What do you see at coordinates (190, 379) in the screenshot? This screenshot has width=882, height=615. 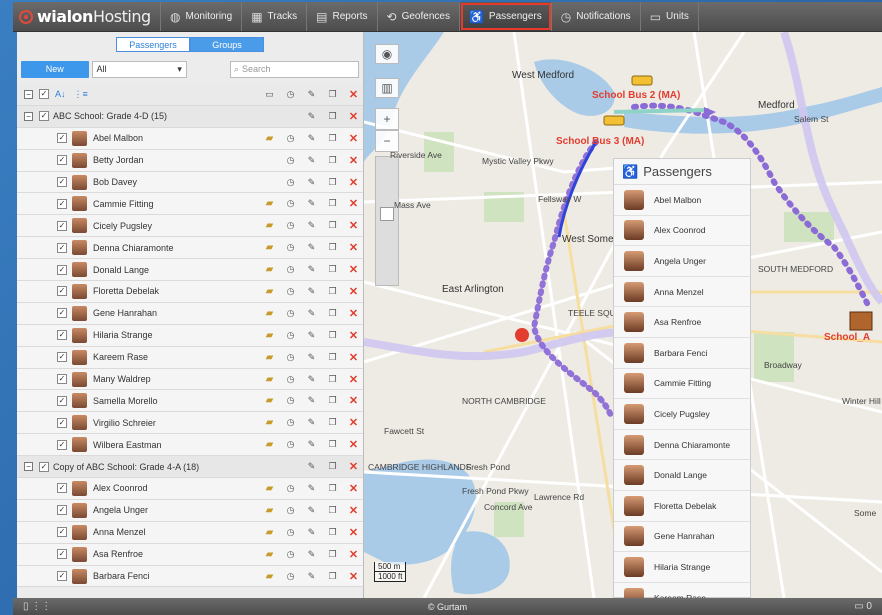 I see `list-item: ✓ Many Waldrep ▰ ◷ ✎ ❐ ✕` at bounding box center [190, 379].